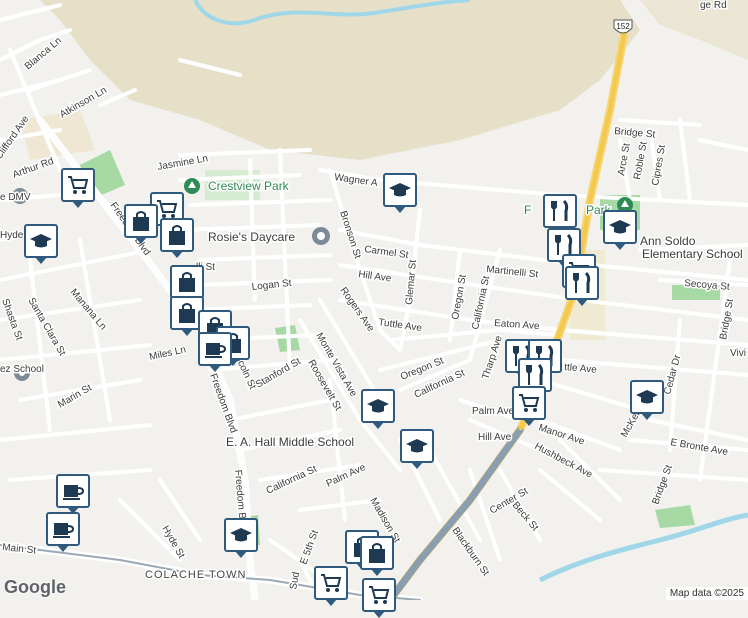 This screenshot has height=618, width=748. Describe the element at coordinates (643, 547) in the screenshot. I see `river-south` at that location.